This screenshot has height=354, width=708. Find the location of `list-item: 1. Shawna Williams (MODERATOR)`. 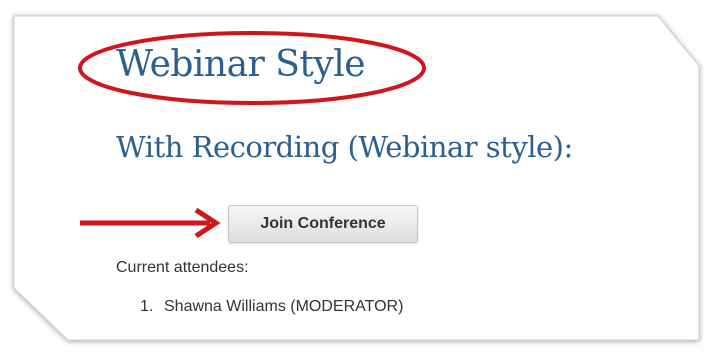

list-item: 1. Shawna Williams (MODERATOR) is located at coordinates (271, 307).